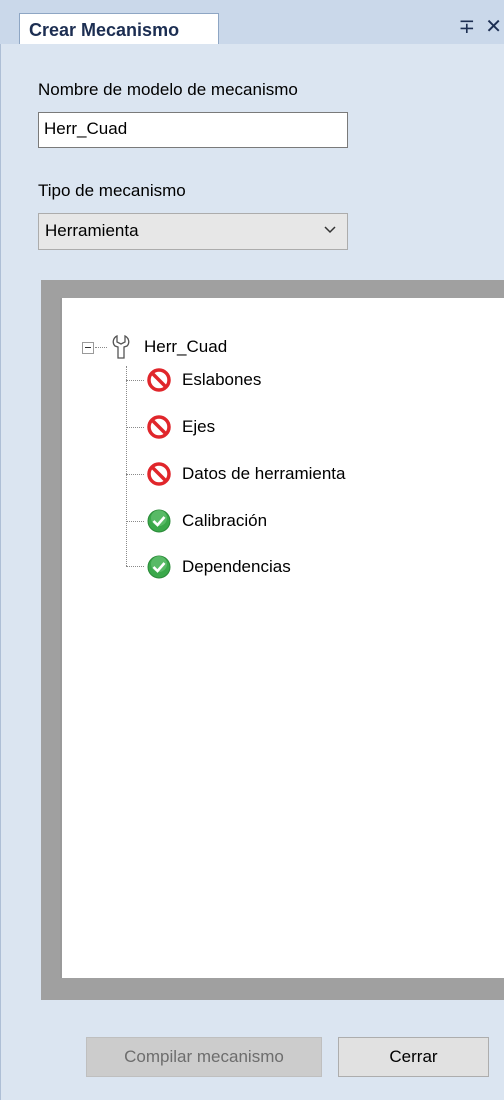 This screenshot has height=1100, width=504. Describe the element at coordinates (466, 27) in the screenshot. I see `pin-dropdown-icon: ∓` at that location.